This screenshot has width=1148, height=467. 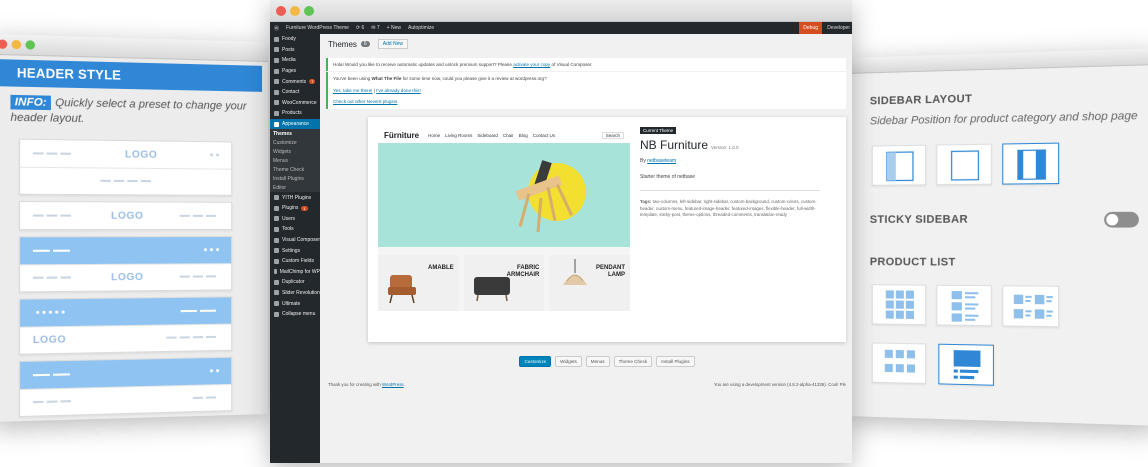 I want to click on fields-icon, so click(x=276, y=261).